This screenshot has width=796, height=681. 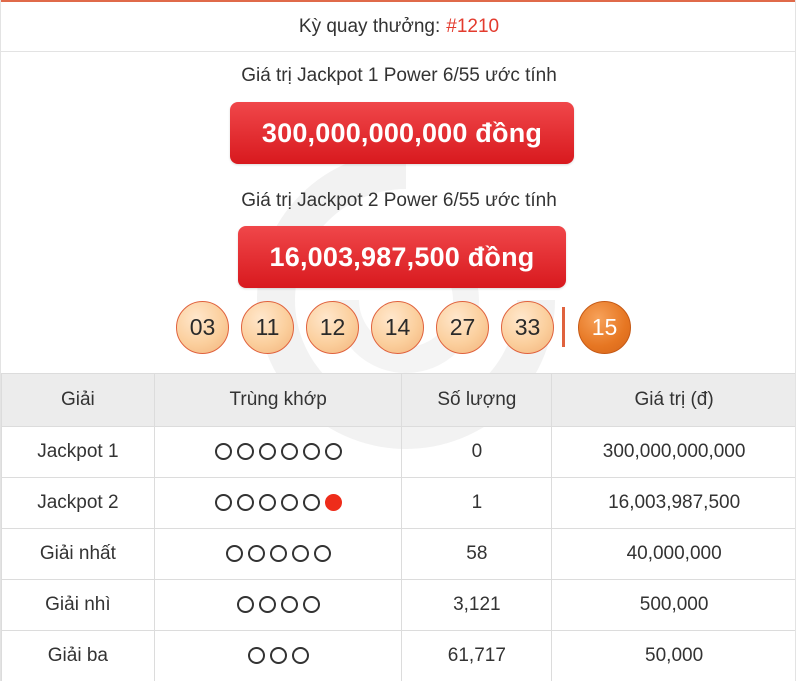 I want to click on winning-numbers: 03 11 12 14 27 33 15, so click(x=409, y=327).